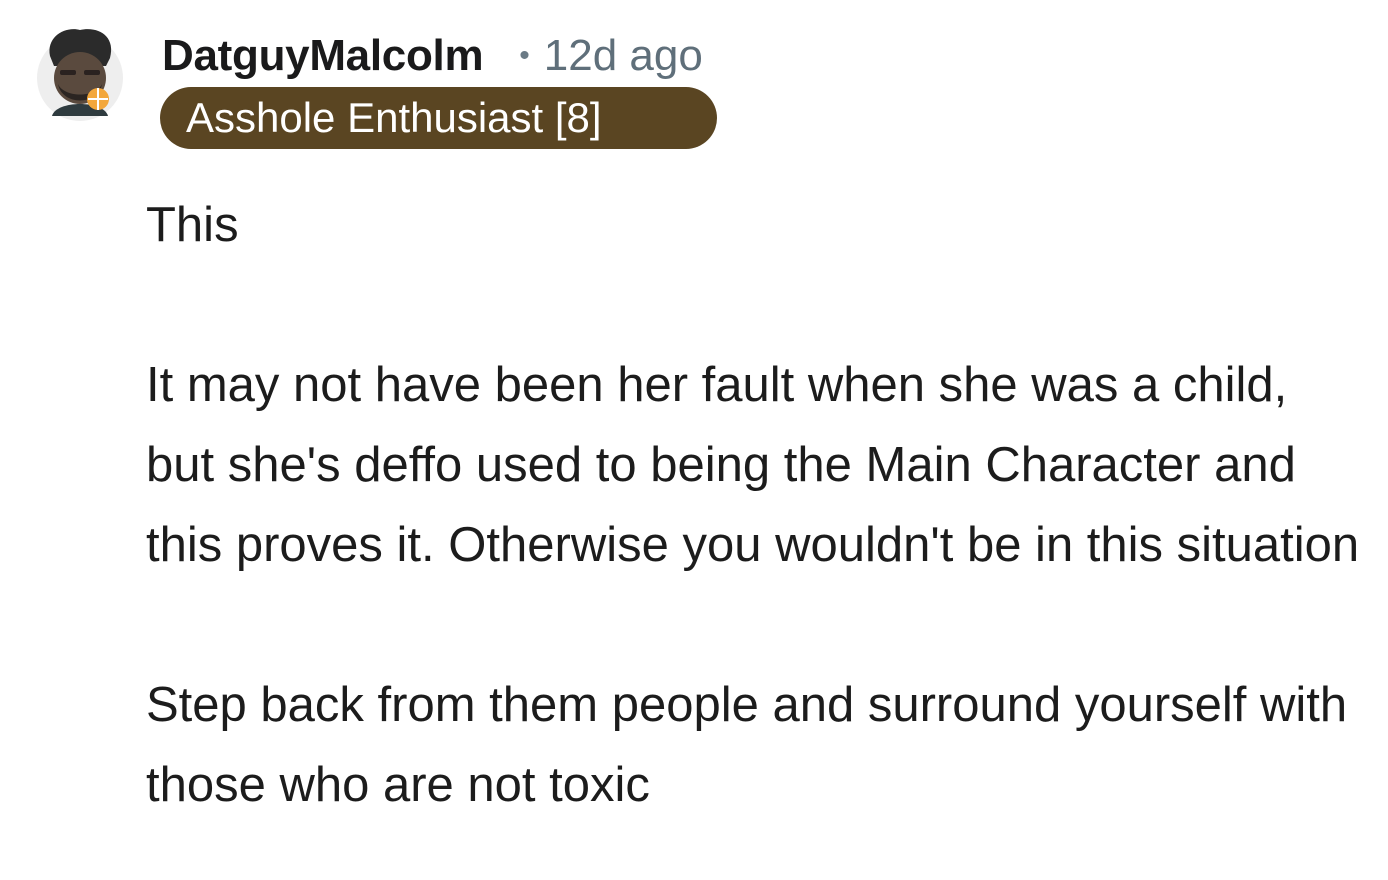 The image size is (1388, 880). I want to click on timestamp: 12d ago, so click(623, 56).